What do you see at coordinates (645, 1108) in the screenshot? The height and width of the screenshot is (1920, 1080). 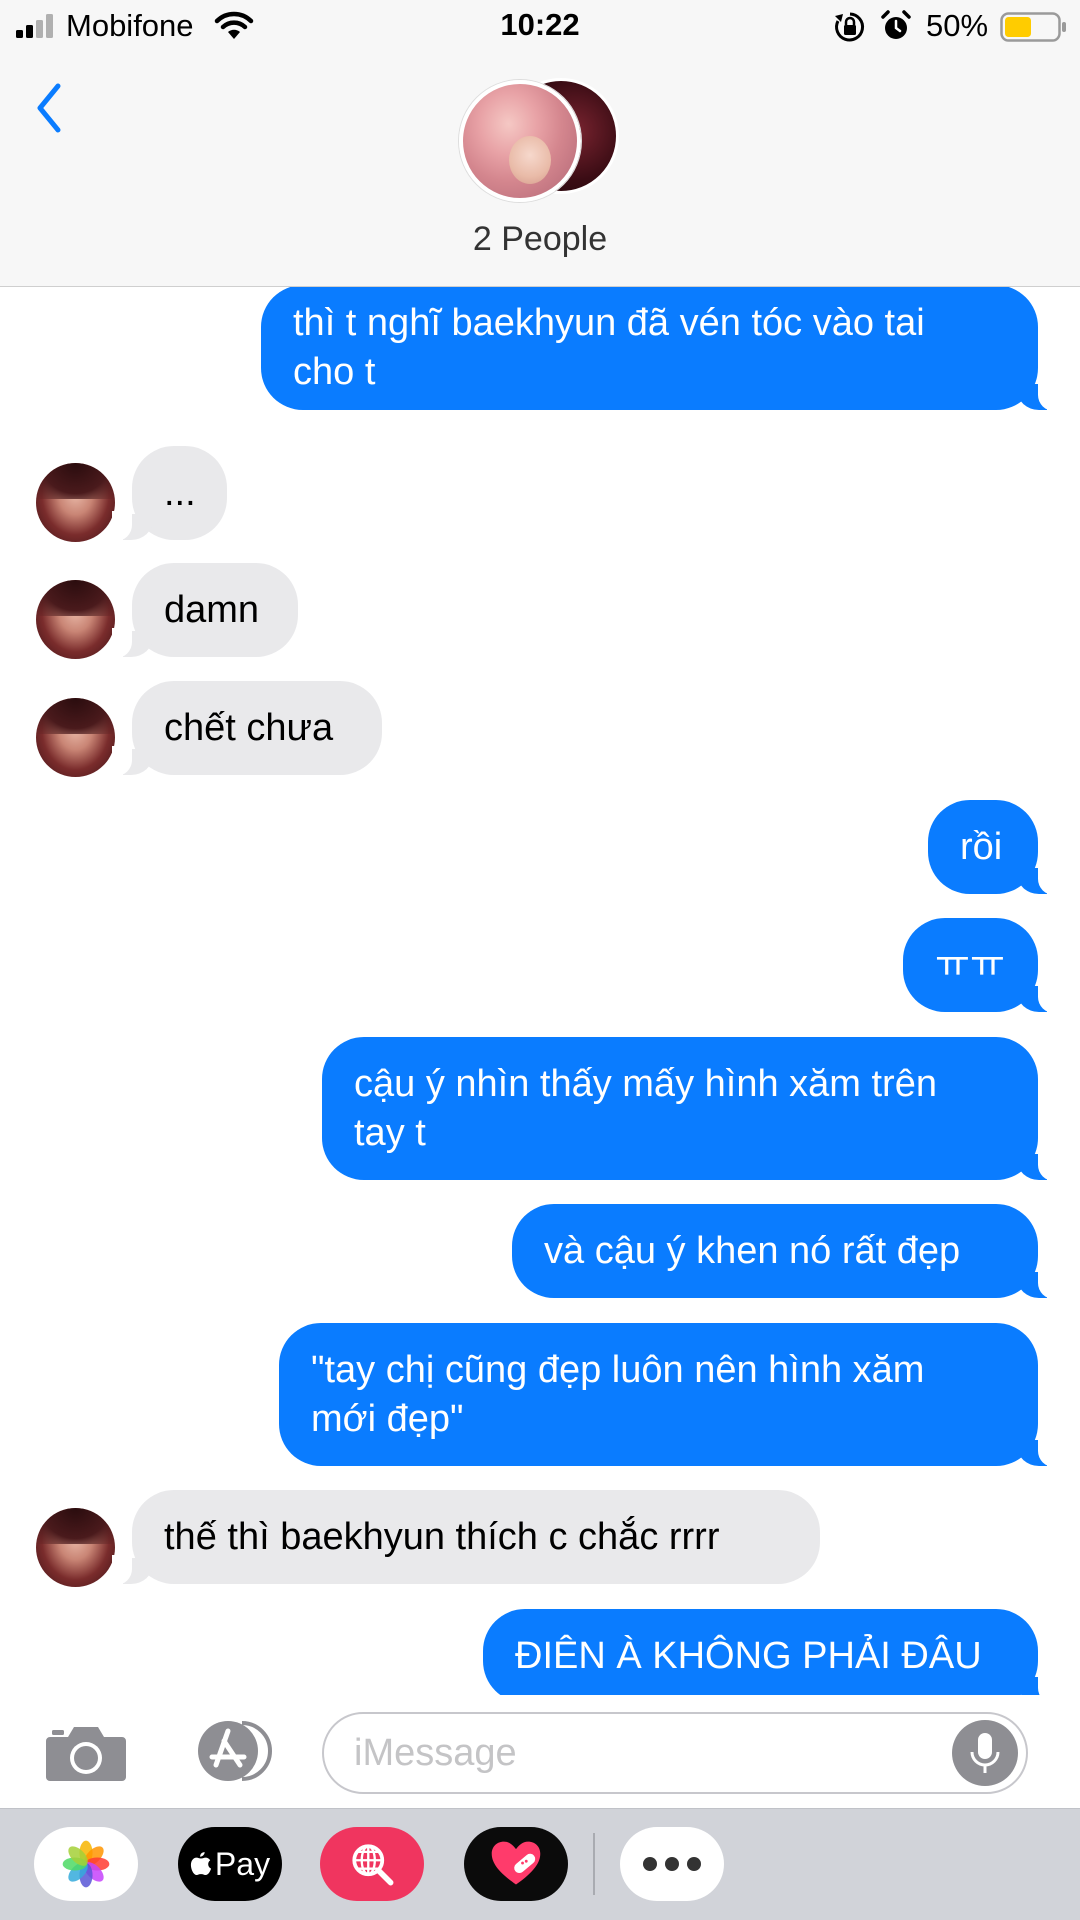 I see `message-text: cậu ý nhìn thấy mấy hình xăm trên tay t` at bounding box center [645, 1108].